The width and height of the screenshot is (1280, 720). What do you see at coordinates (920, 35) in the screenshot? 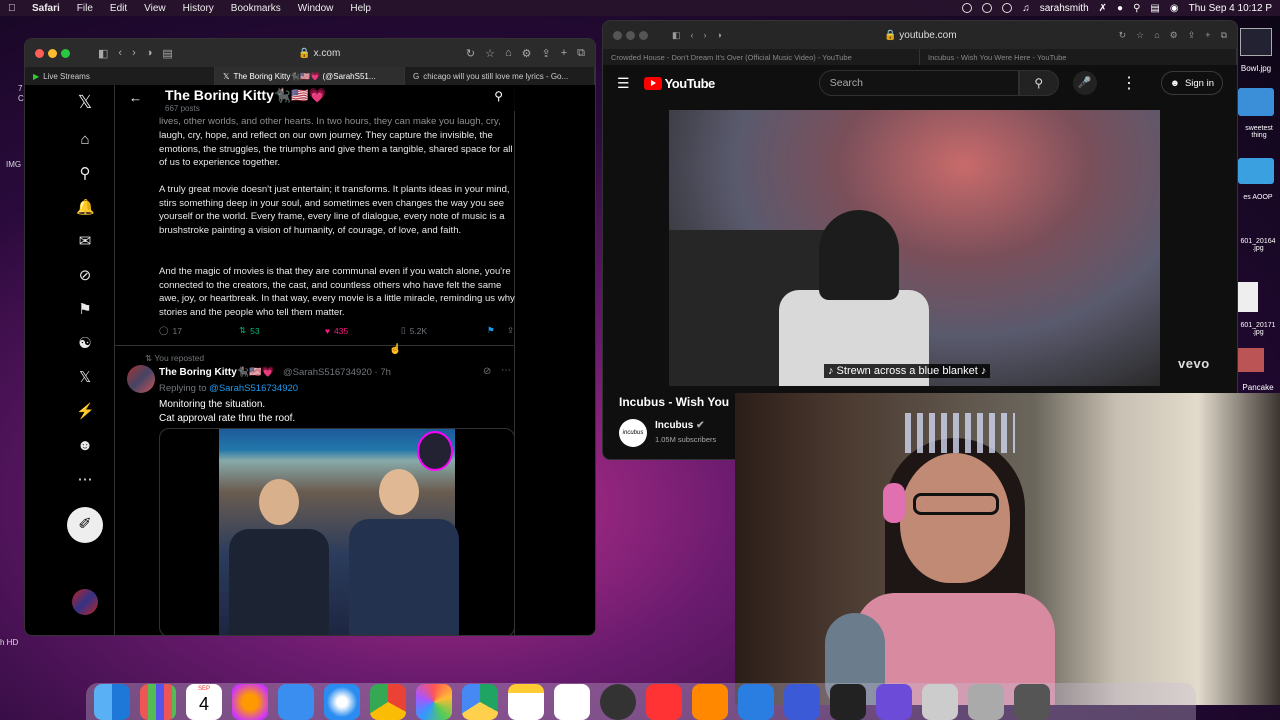
I see `address-bar: 🔒 youtube.com` at bounding box center [920, 35].